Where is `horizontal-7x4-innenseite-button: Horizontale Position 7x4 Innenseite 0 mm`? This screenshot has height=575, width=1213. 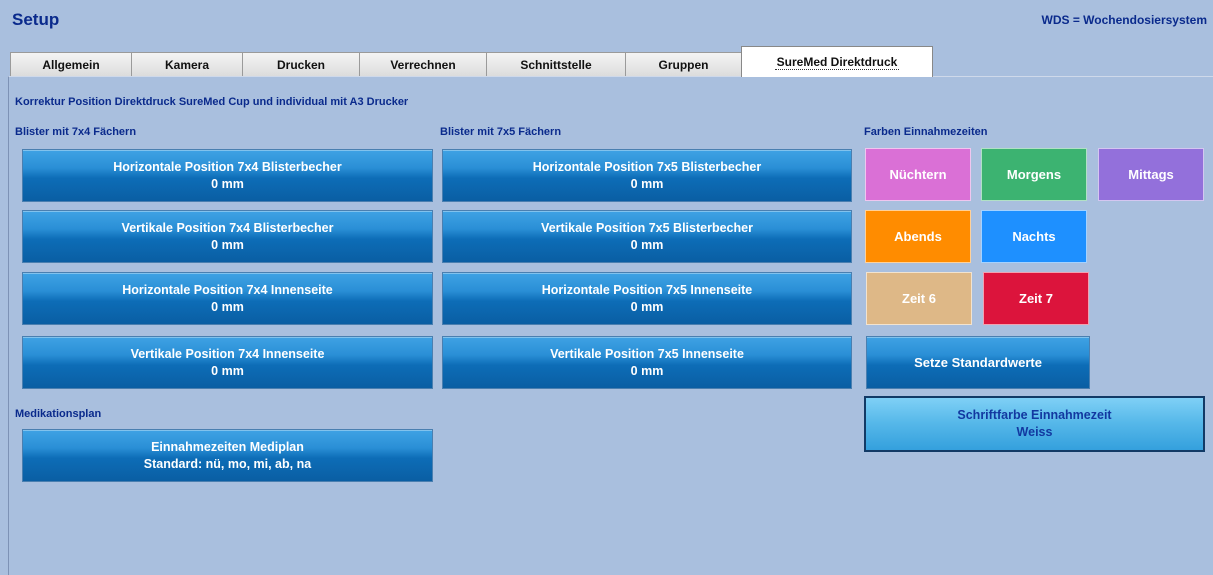
horizontal-7x4-innenseite-button: Horizontale Position 7x4 Innenseite 0 mm is located at coordinates (227, 298).